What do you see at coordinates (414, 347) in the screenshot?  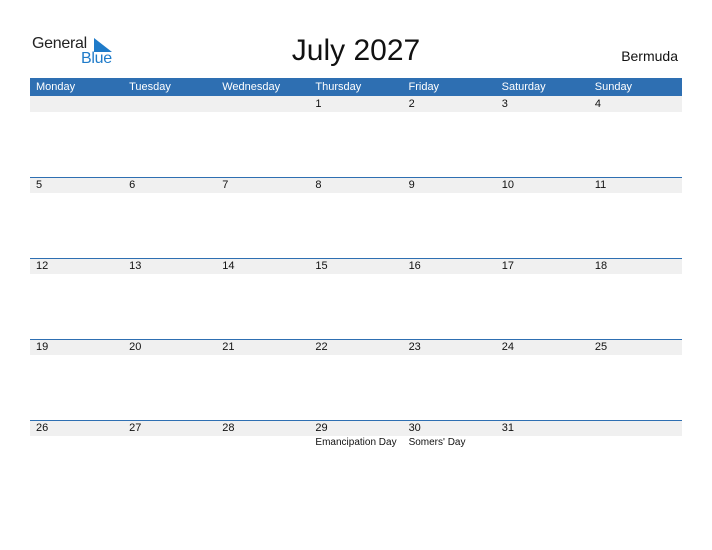 I see `day-number: 23` at bounding box center [414, 347].